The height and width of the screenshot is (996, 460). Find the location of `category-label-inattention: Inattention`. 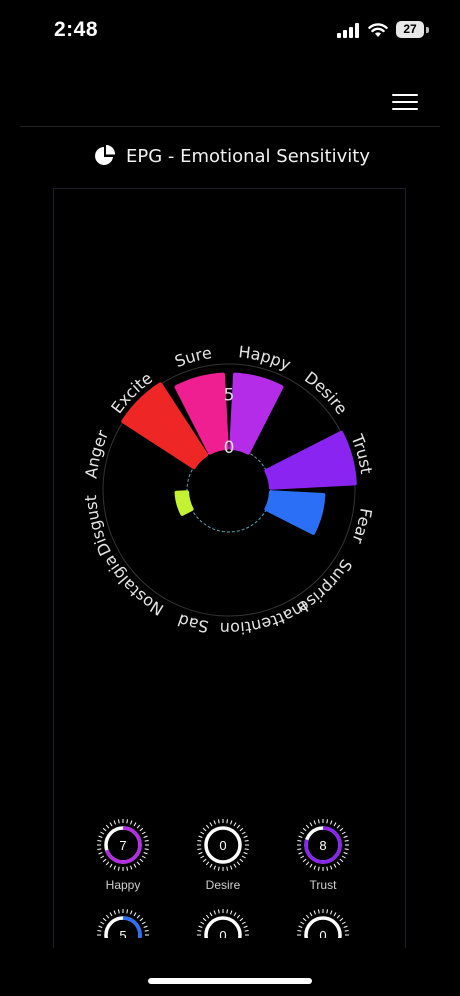

category-label-inattention: Inattention is located at coordinates (265, 617).